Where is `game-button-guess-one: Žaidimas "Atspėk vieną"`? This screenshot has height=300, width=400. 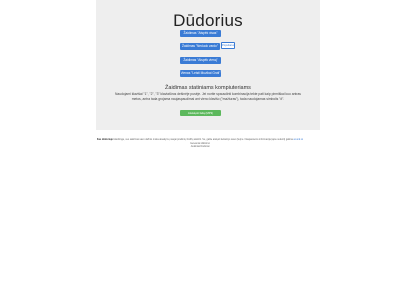
game-button-guess-one: Žaidimas "Atspėk vieną" is located at coordinates (200, 60).